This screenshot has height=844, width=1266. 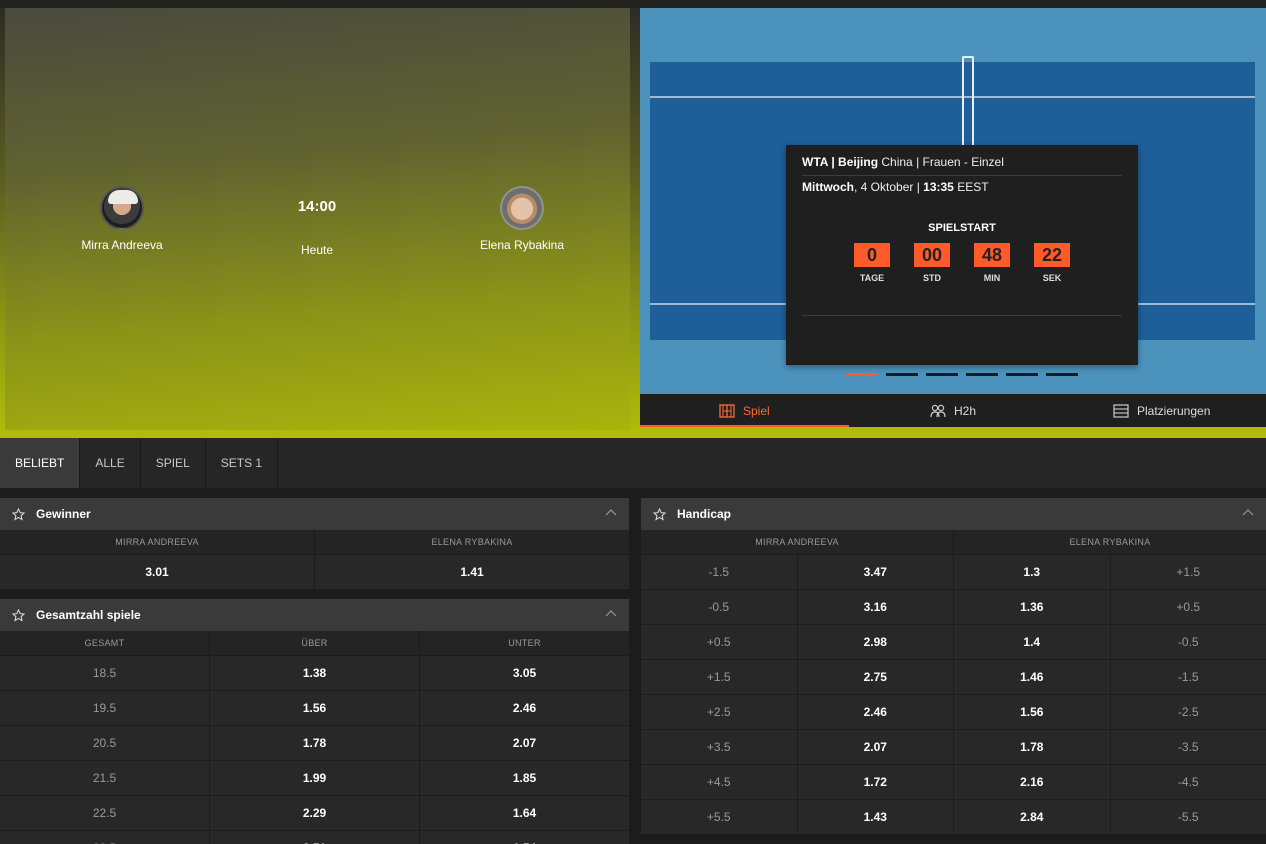 I want to click on timezone-label: EEST, so click(x=971, y=187).